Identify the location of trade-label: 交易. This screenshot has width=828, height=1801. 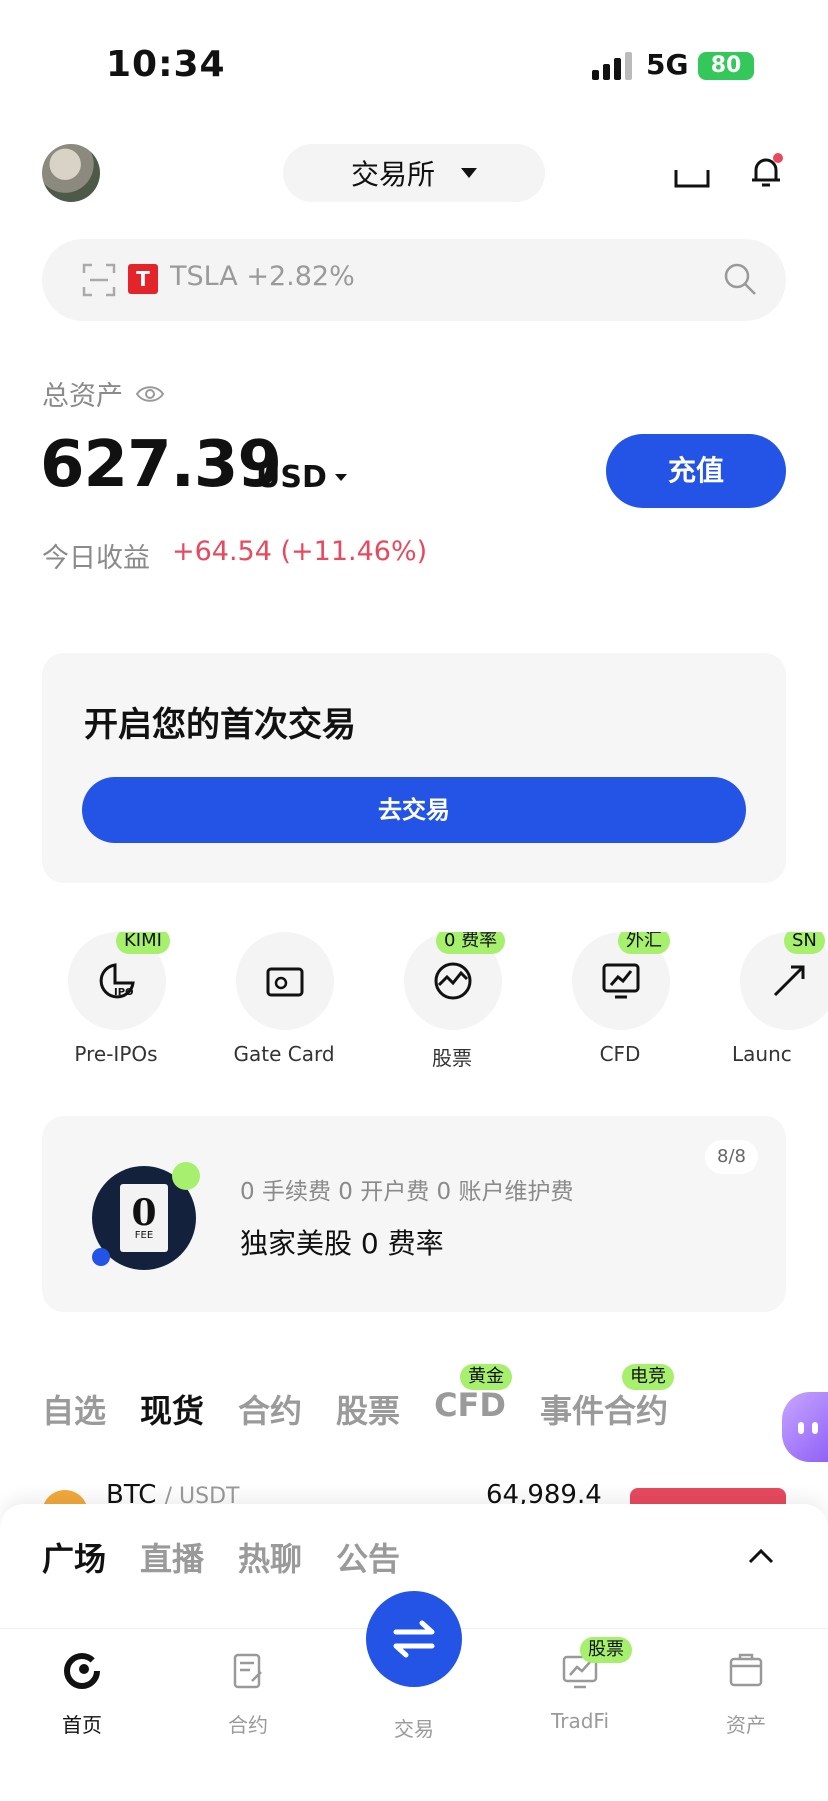
(414, 1729).